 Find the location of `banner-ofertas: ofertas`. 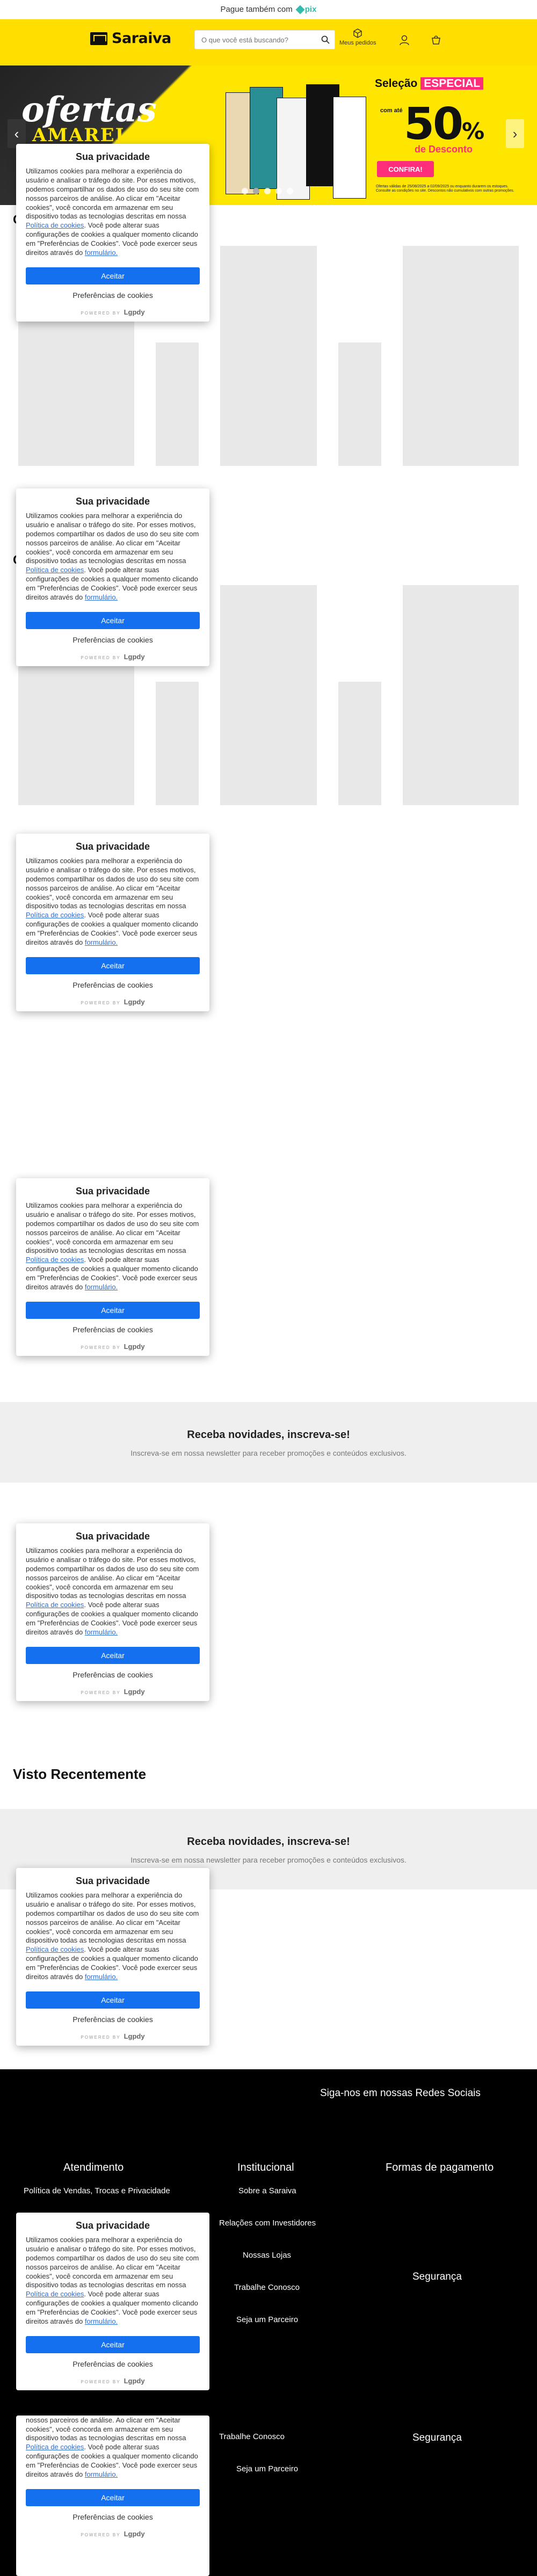

banner-ofertas: ofertas is located at coordinates (89, 110).